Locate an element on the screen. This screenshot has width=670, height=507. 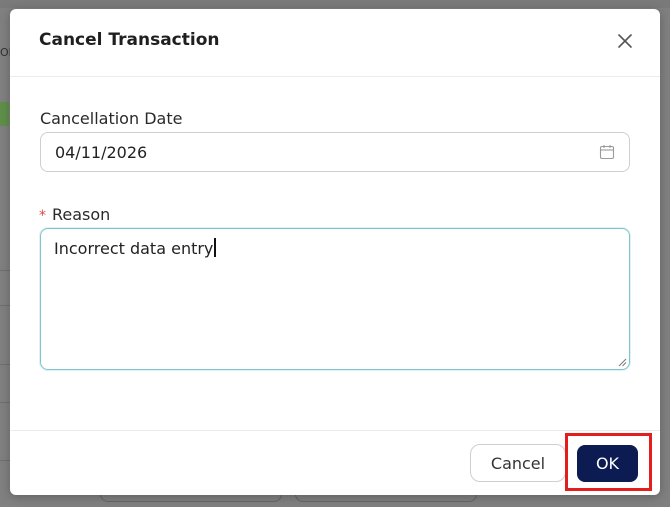
cancellation-date-label: Cancellation Date is located at coordinates (111, 118).